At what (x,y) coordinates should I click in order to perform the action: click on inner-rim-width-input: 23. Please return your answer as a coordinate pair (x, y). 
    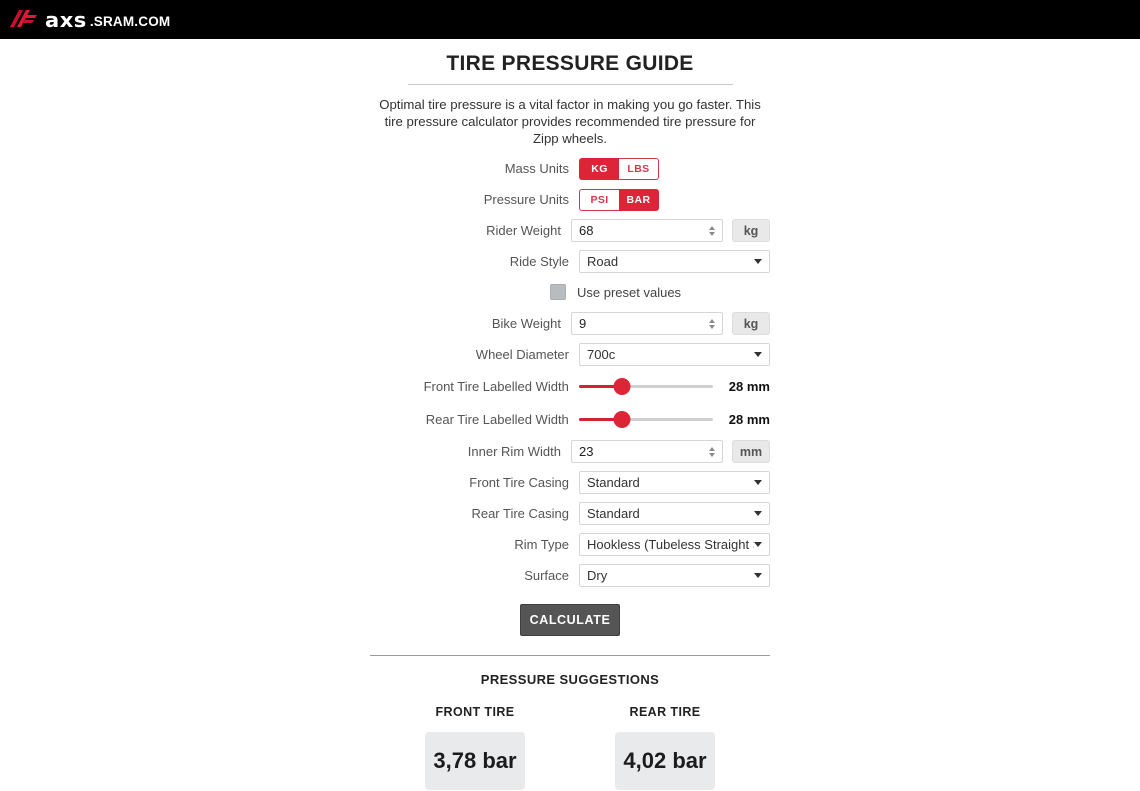
    Looking at the image, I should click on (647, 451).